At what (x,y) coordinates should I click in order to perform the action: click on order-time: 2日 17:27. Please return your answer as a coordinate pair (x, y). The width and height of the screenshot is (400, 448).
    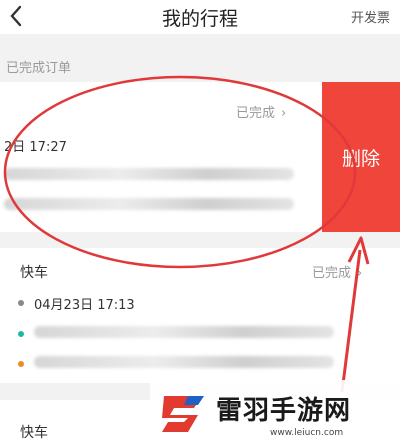
    Looking at the image, I should click on (35, 147).